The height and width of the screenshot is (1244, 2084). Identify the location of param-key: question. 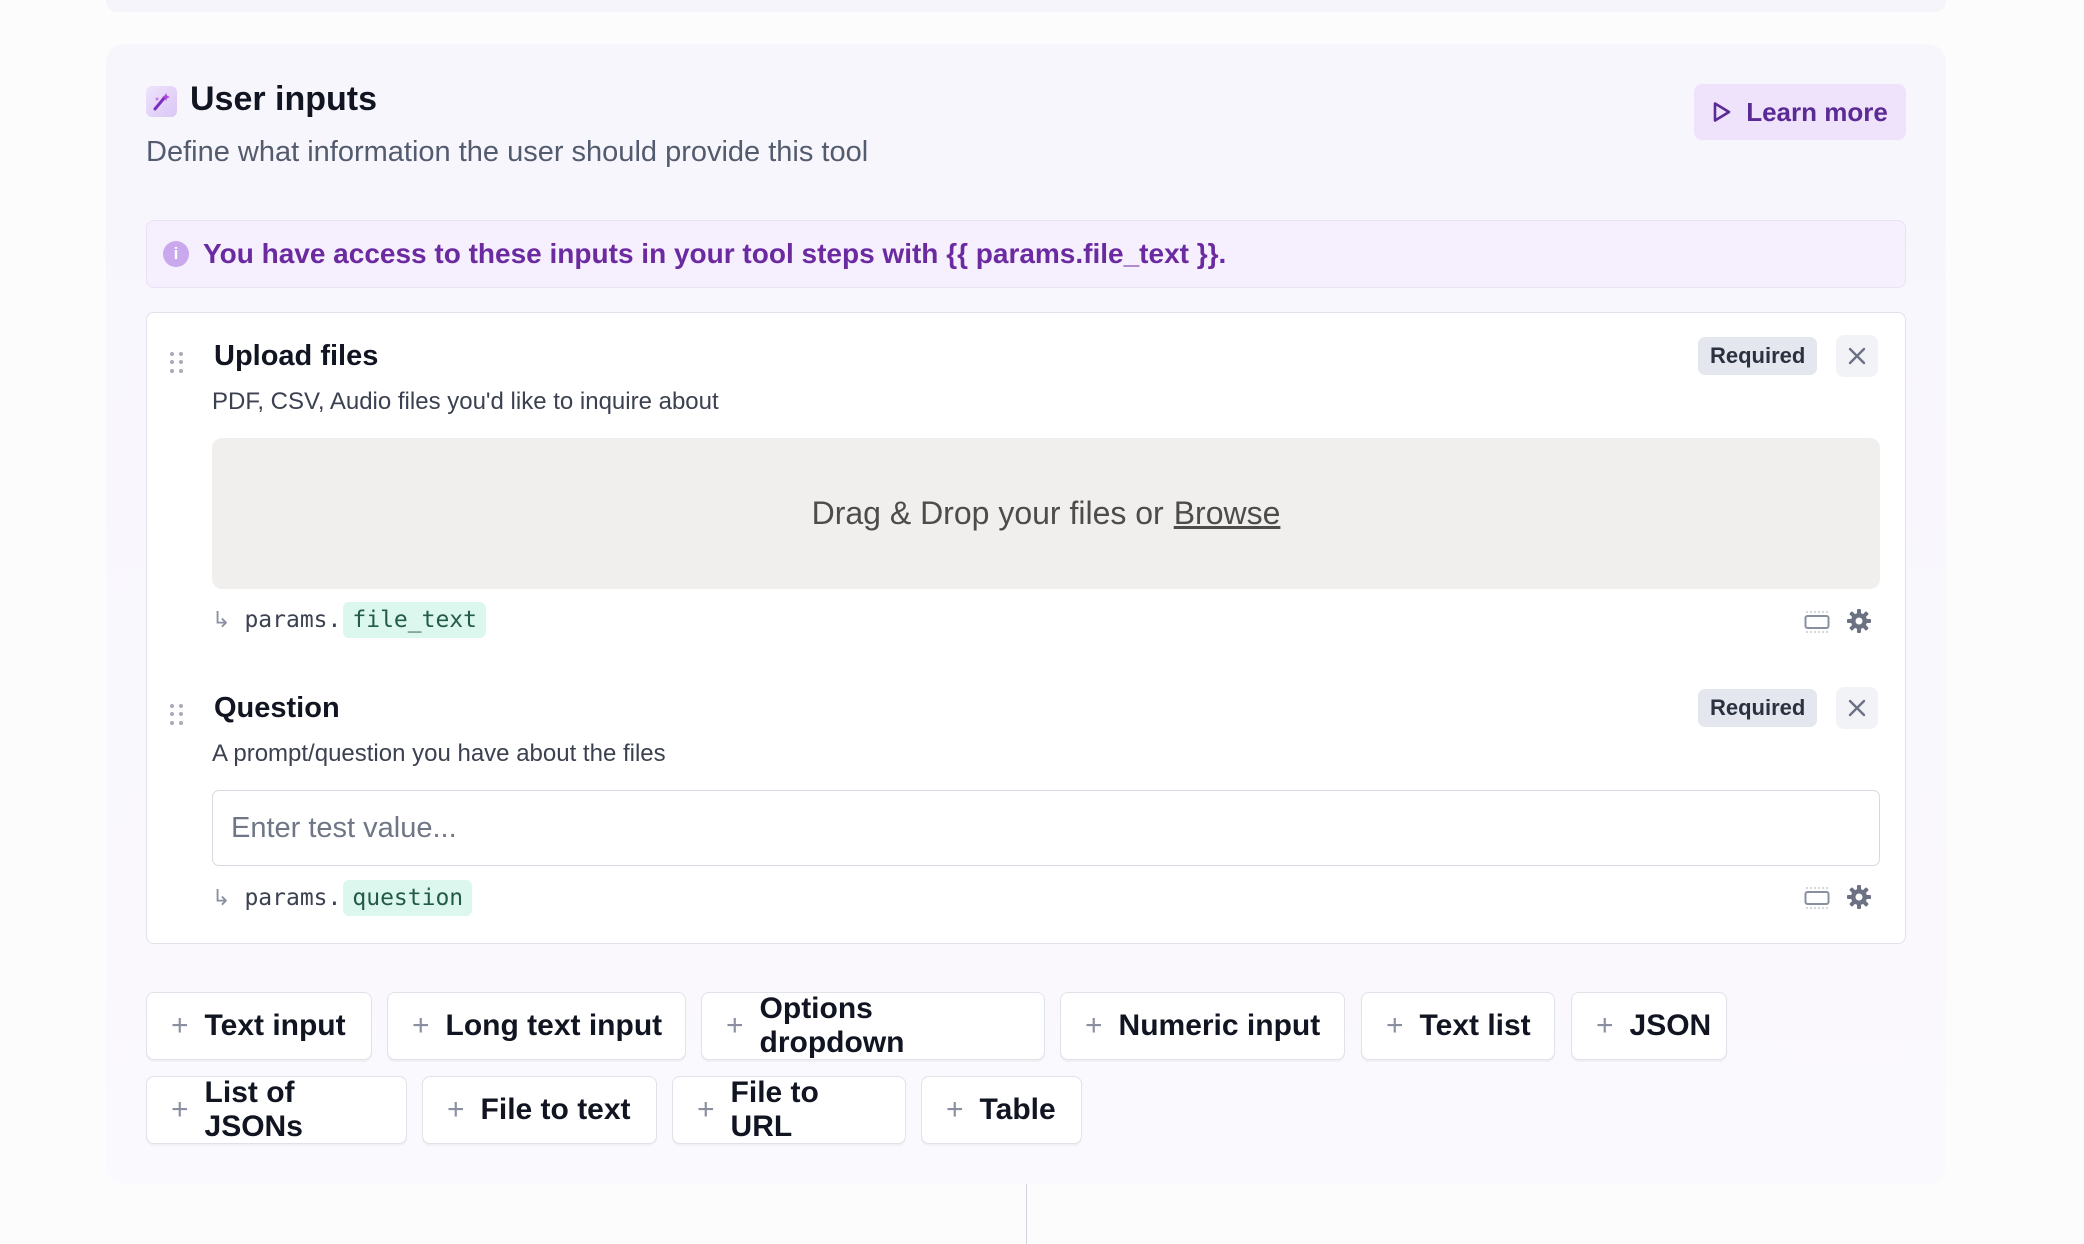
(408, 898).